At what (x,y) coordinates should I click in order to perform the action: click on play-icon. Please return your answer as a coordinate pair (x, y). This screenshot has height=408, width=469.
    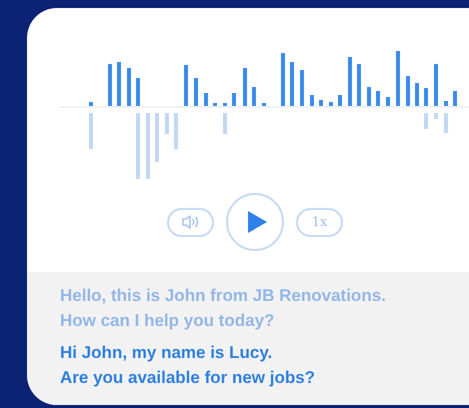
    Looking at the image, I should click on (257, 222).